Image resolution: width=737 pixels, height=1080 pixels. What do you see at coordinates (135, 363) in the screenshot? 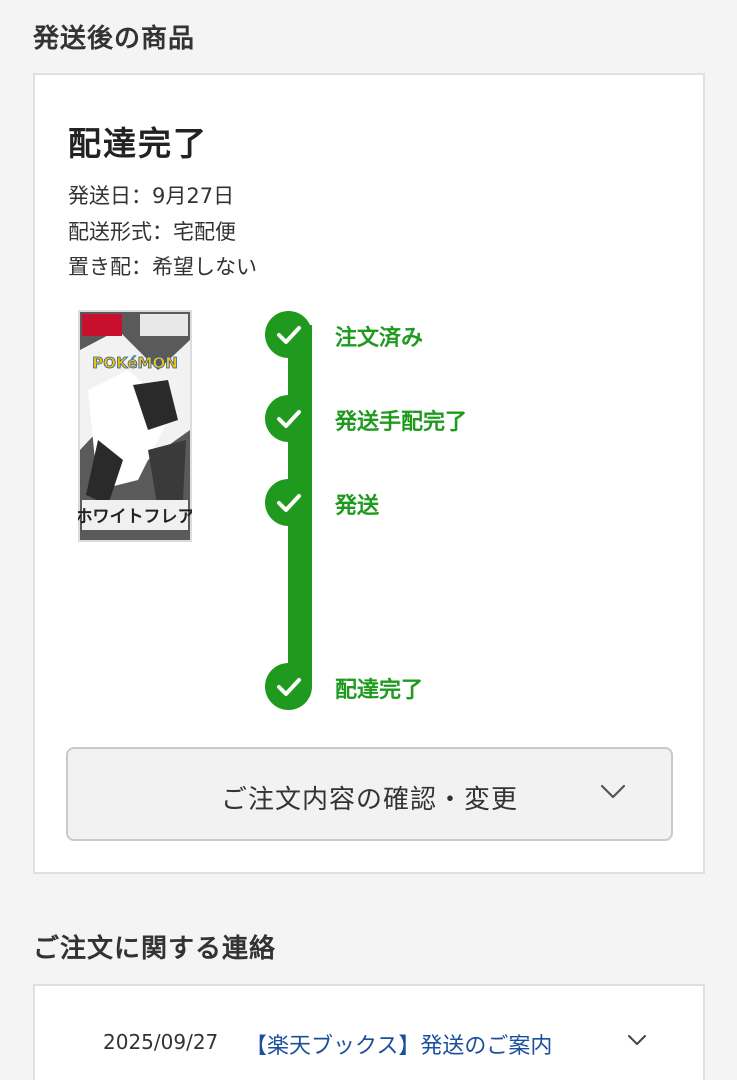
I see `product-logo-text: POKéMON` at bounding box center [135, 363].